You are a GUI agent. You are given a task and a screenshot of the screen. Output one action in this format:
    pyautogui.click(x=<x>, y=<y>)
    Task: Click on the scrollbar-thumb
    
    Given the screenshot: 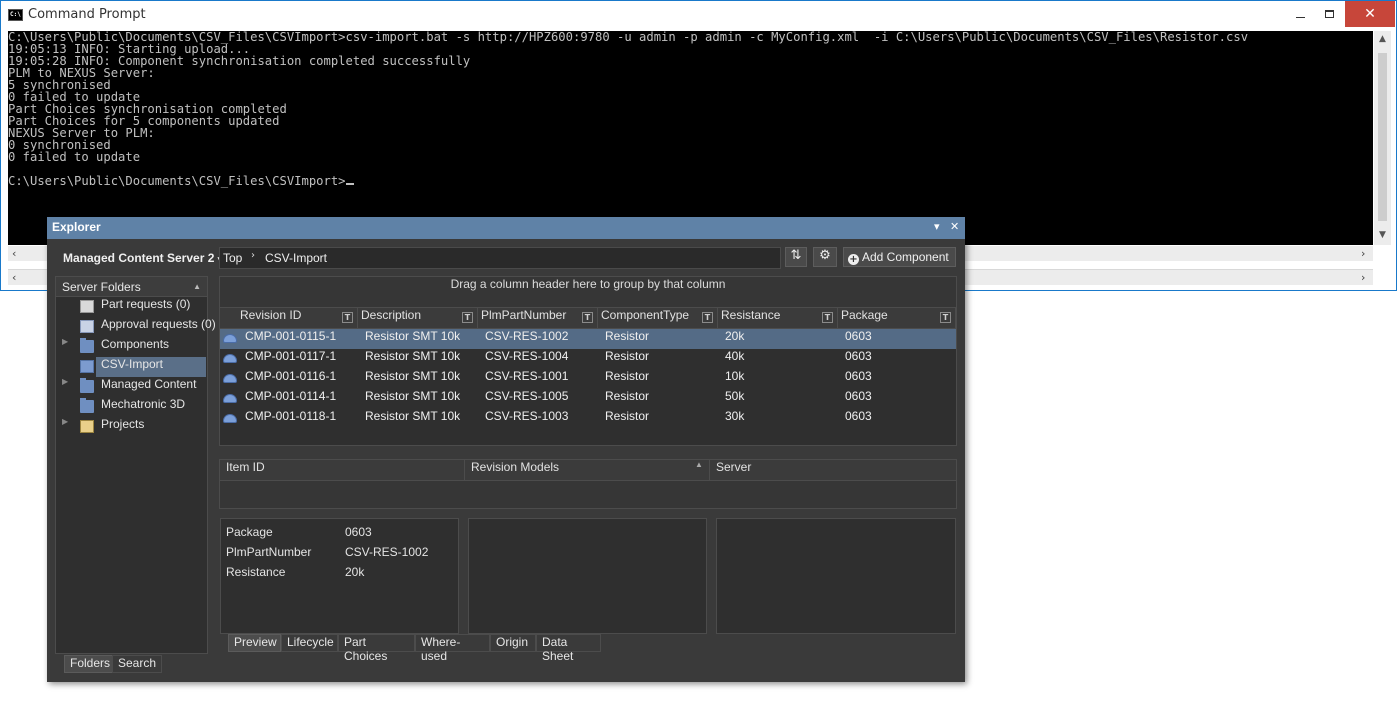 What is the action you would take?
    pyautogui.click(x=1382, y=137)
    